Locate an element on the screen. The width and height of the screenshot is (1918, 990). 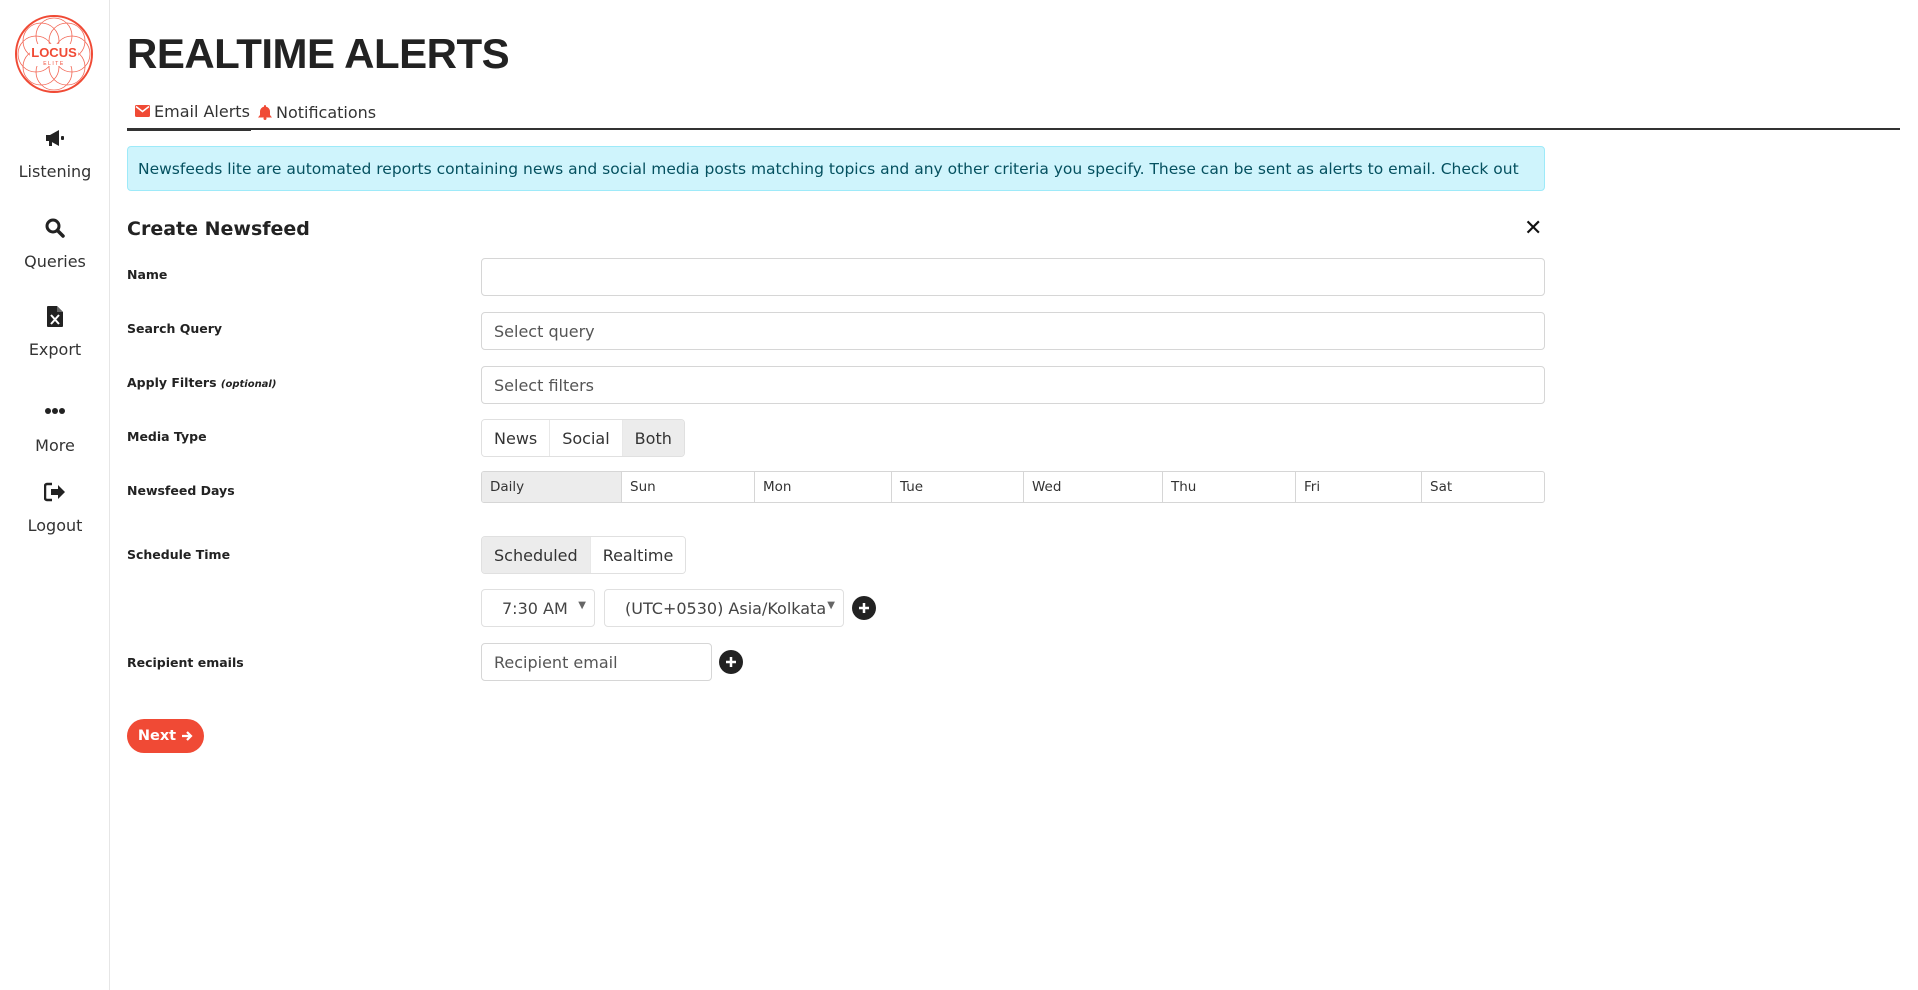
tab-label: Notifications is located at coordinates (326, 112).